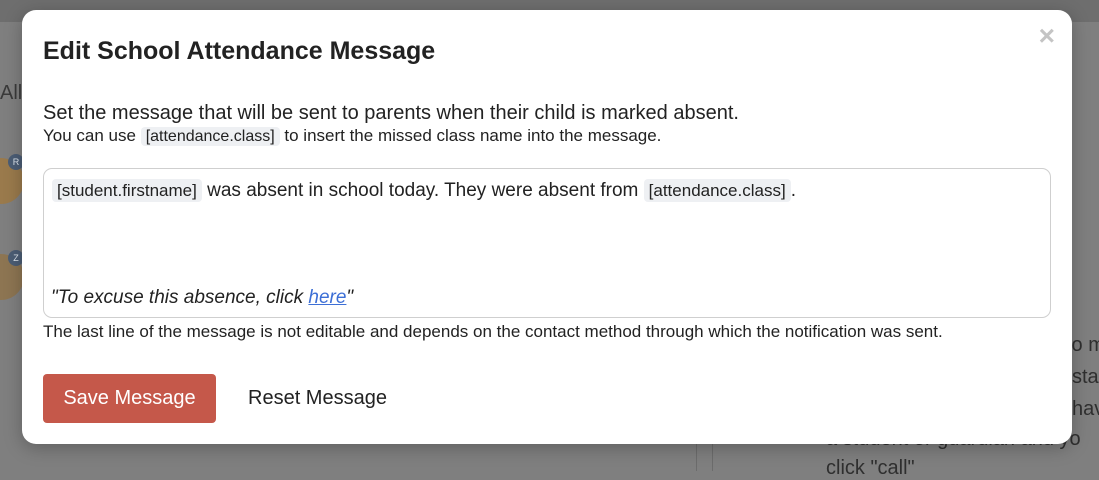 The width and height of the screenshot is (1099, 480). Describe the element at coordinates (127, 190) in the screenshot. I see `student-firstname-token: [student.firstname]` at that location.